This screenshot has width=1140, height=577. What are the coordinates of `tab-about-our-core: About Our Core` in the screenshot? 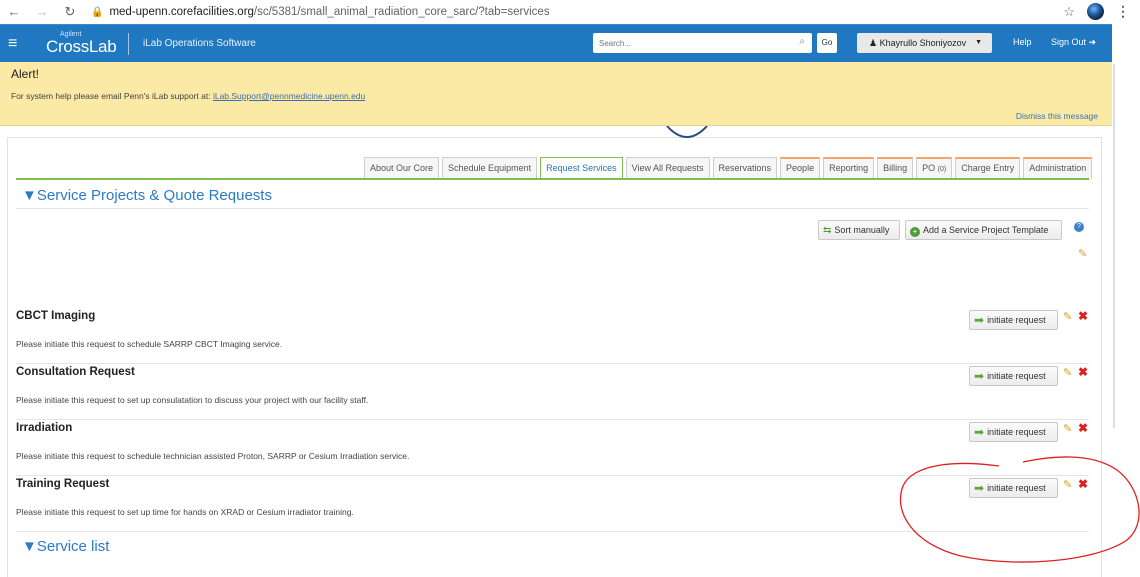 It's located at (402, 168).